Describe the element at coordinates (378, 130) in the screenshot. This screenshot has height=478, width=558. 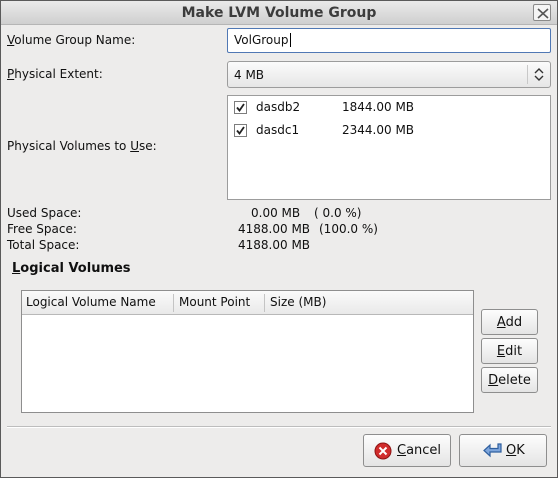
I see `pv-size: 2344.00 MB` at that location.